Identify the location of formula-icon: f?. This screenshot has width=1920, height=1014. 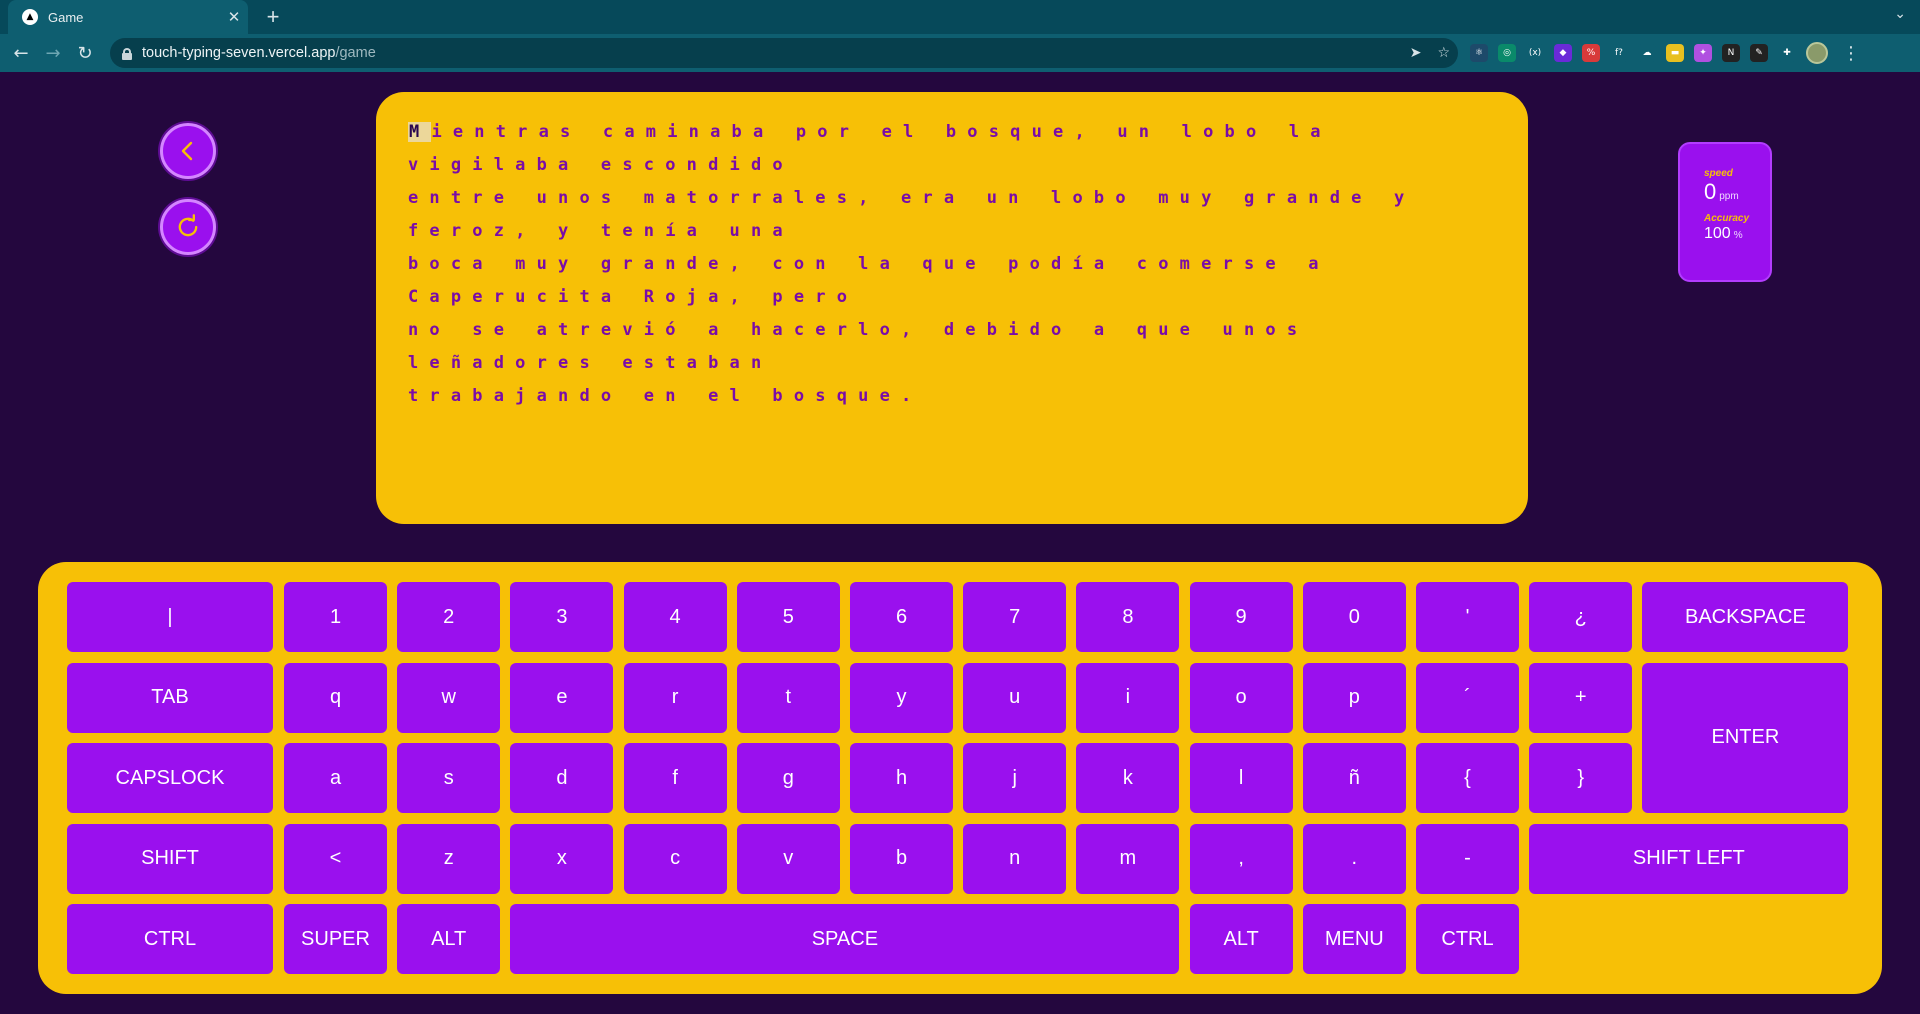
(1619, 53).